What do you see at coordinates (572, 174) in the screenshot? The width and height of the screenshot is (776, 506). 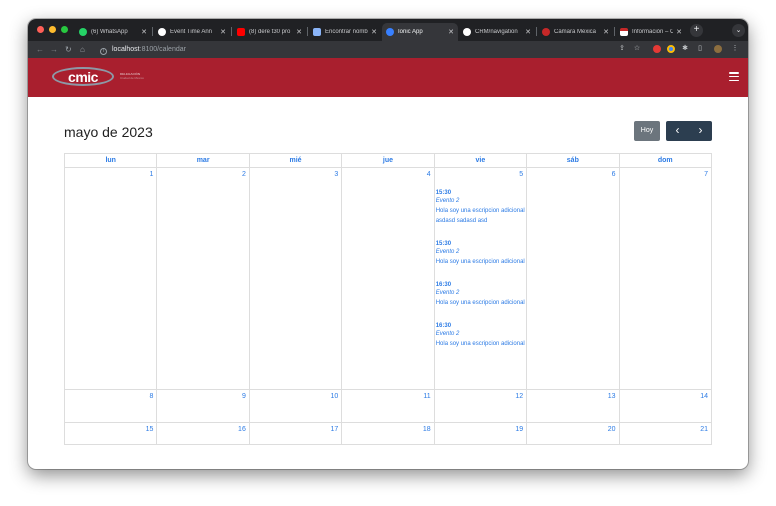 I see `day-number: 6` at bounding box center [572, 174].